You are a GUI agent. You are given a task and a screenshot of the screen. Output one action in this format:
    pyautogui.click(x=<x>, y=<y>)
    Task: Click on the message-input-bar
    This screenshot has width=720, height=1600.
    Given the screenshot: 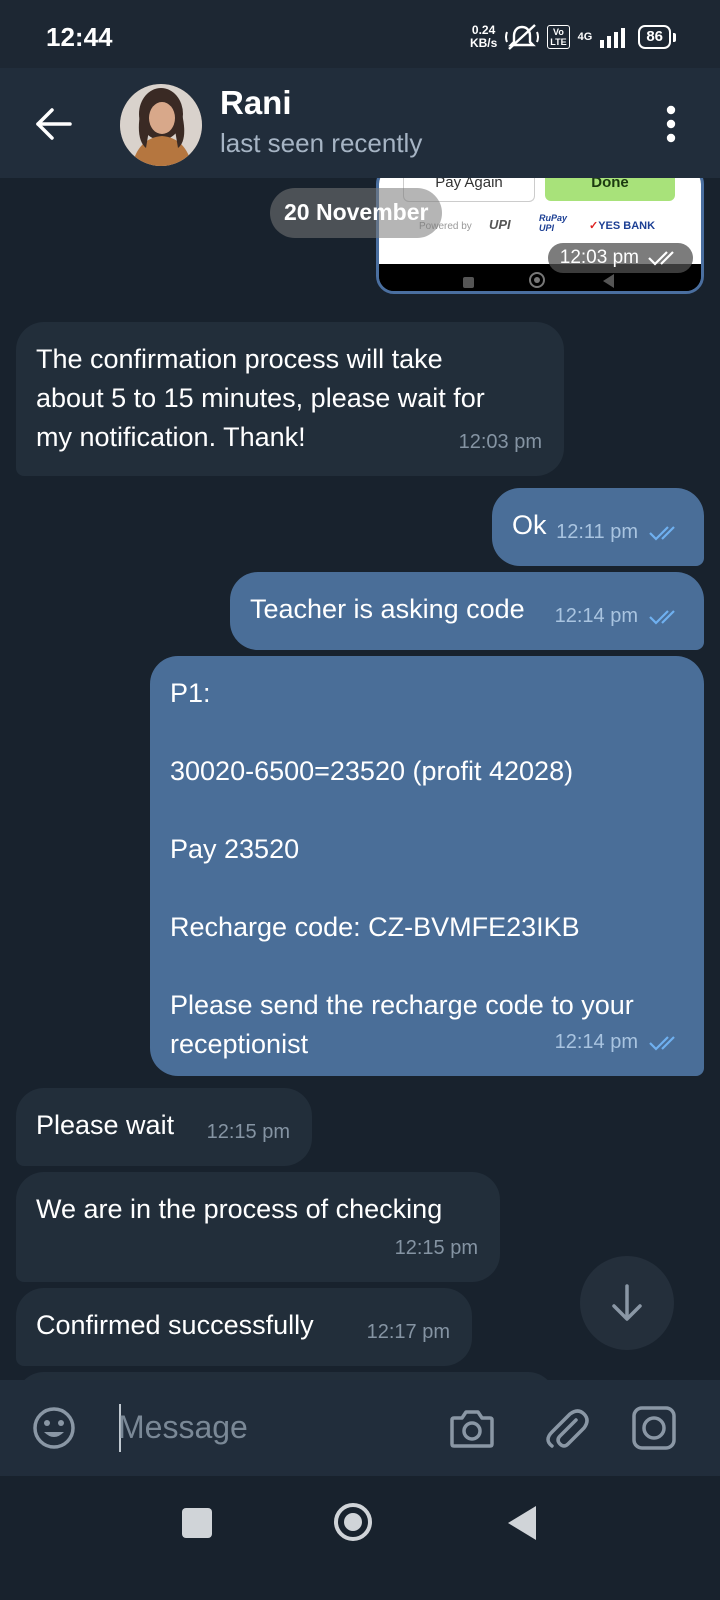 What is the action you would take?
    pyautogui.click(x=360, y=1428)
    